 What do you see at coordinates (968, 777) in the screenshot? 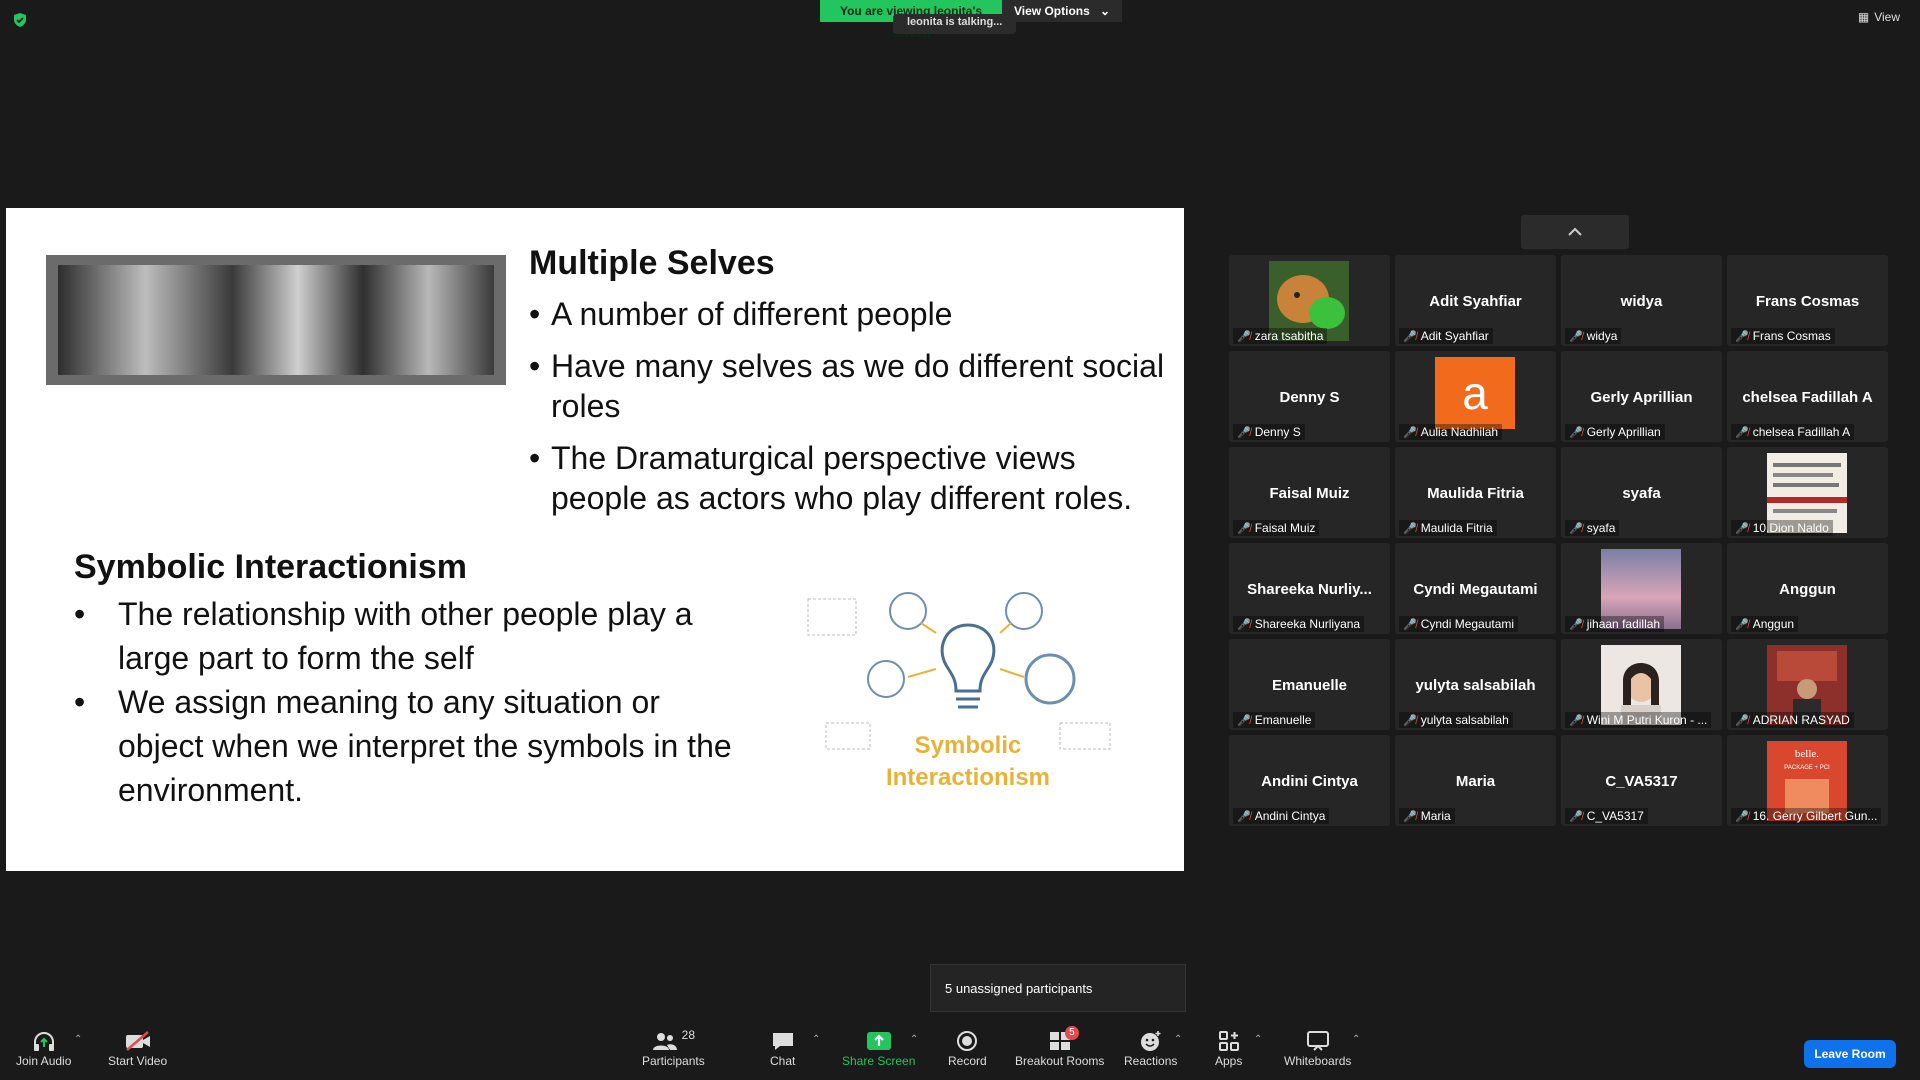
I see `graphic-text-line2: Interactionism` at bounding box center [968, 777].